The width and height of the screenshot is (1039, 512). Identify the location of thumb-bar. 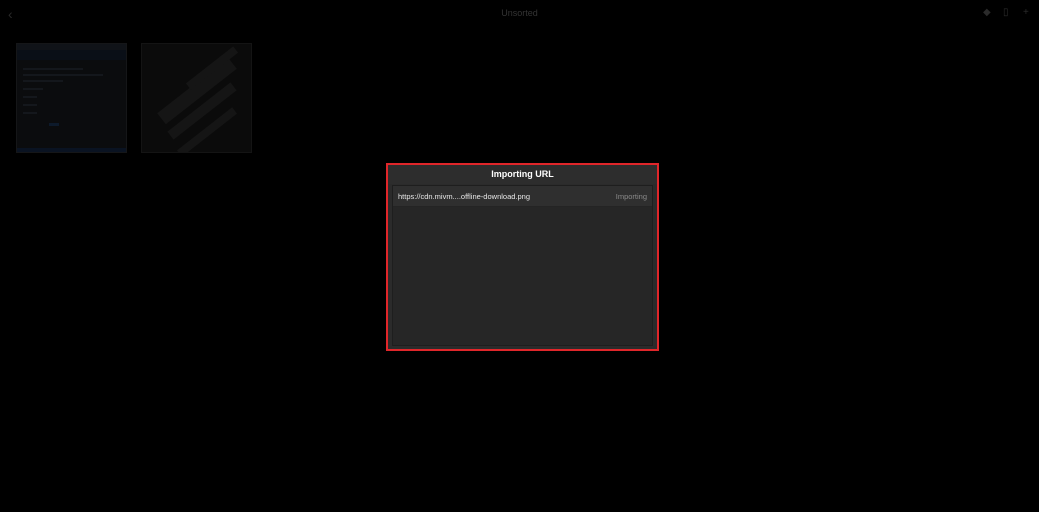
(71, 55).